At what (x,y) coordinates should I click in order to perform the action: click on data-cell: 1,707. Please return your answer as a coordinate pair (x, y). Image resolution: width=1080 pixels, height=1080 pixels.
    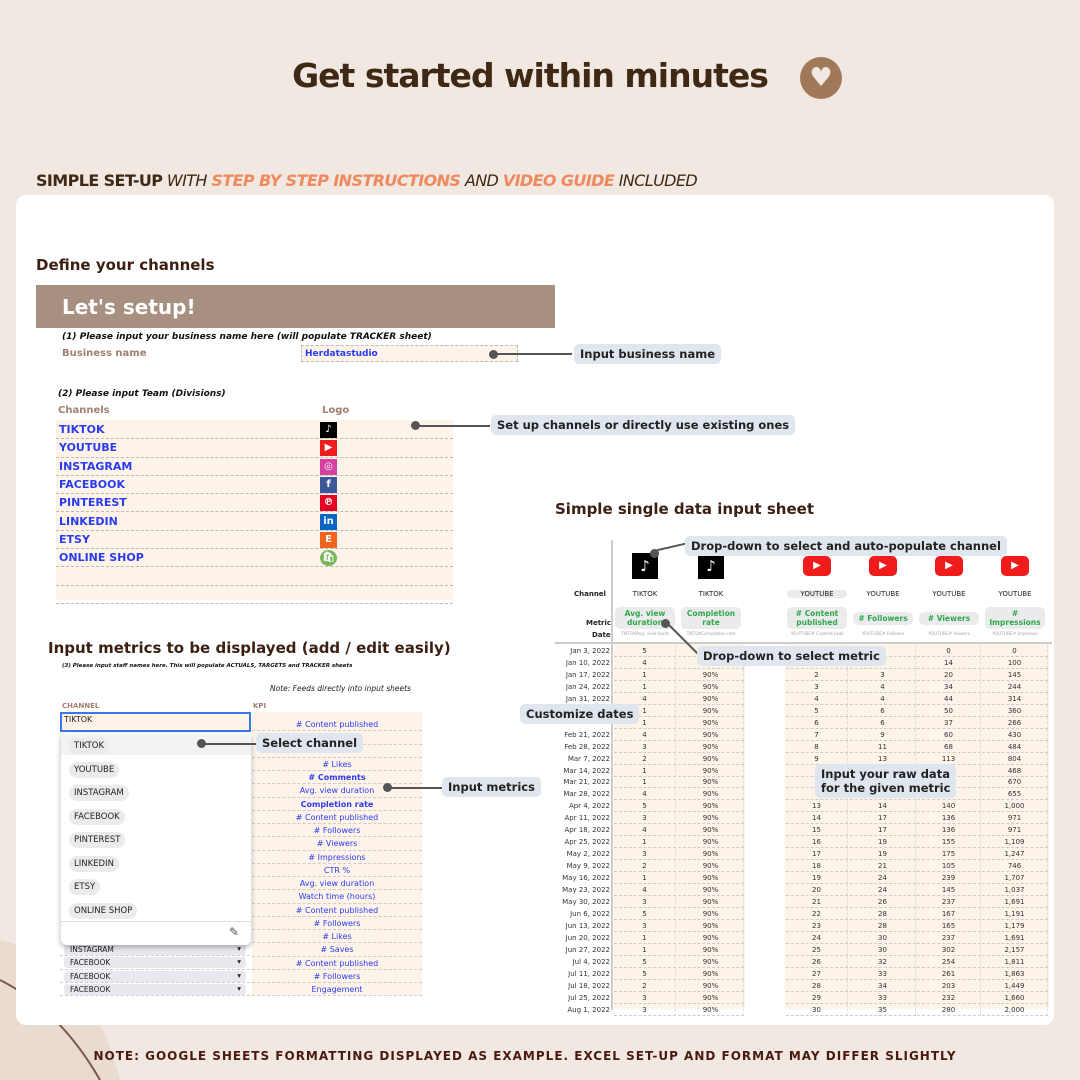
    Looking at the image, I should click on (1015, 878).